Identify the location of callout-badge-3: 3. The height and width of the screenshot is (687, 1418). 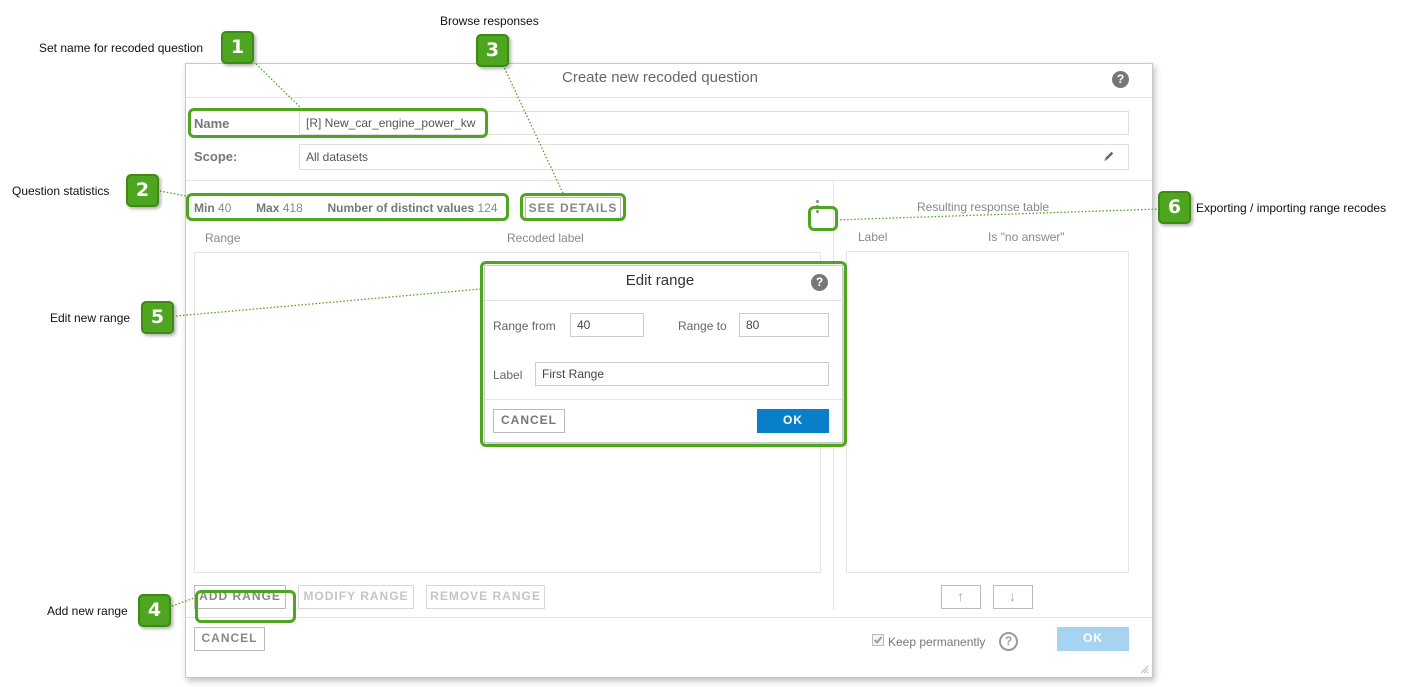
(492, 50).